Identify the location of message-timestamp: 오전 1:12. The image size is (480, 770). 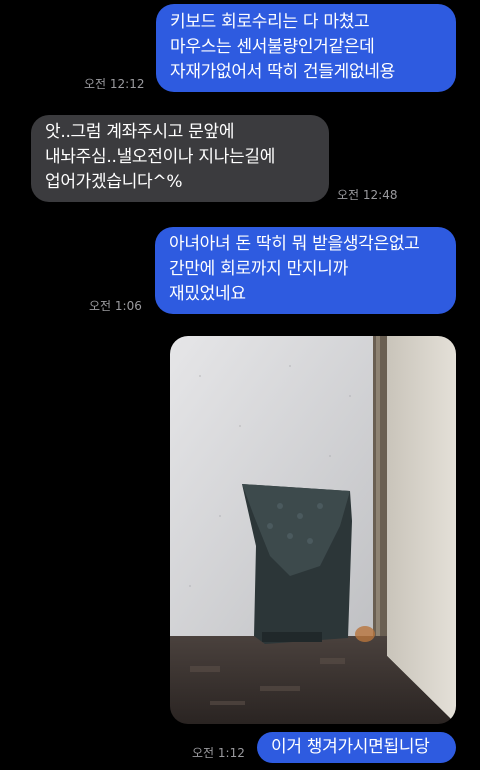
(218, 753).